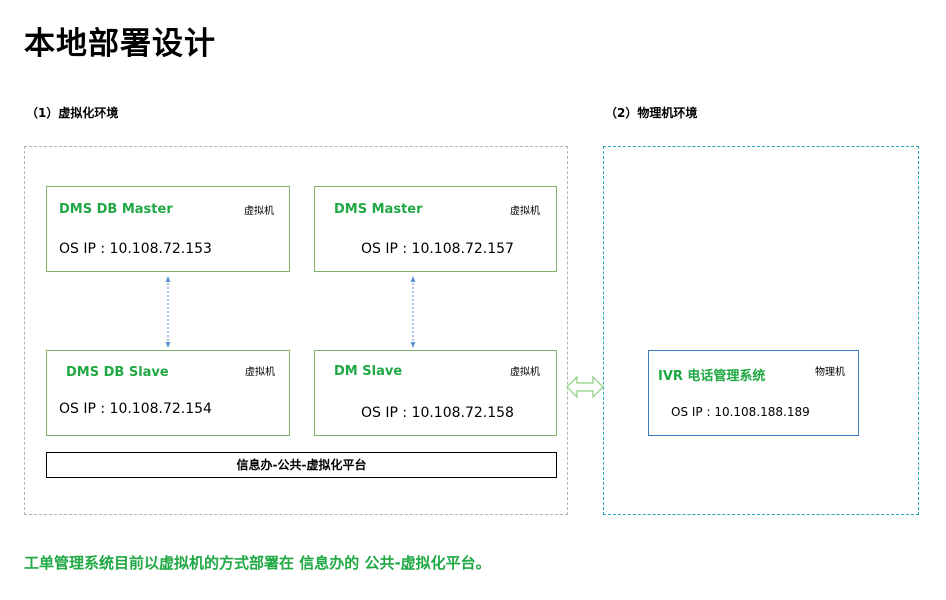 Image resolution: width=946 pixels, height=600 pixels. I want to click on footer-note: 工单管理系统目前以虚拟机的方式部署在 信息办的 公共-虚拟化平台。, so click(257, 563).